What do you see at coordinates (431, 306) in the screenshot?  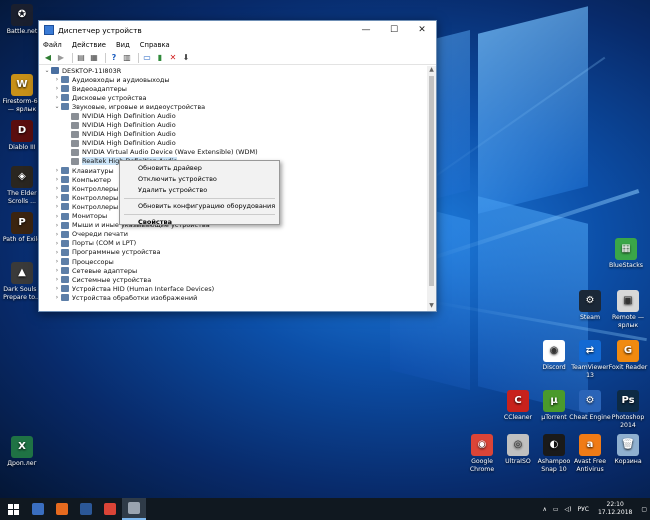 I see `scroll-down-icon: ▼` at bounding box center [431, 306].